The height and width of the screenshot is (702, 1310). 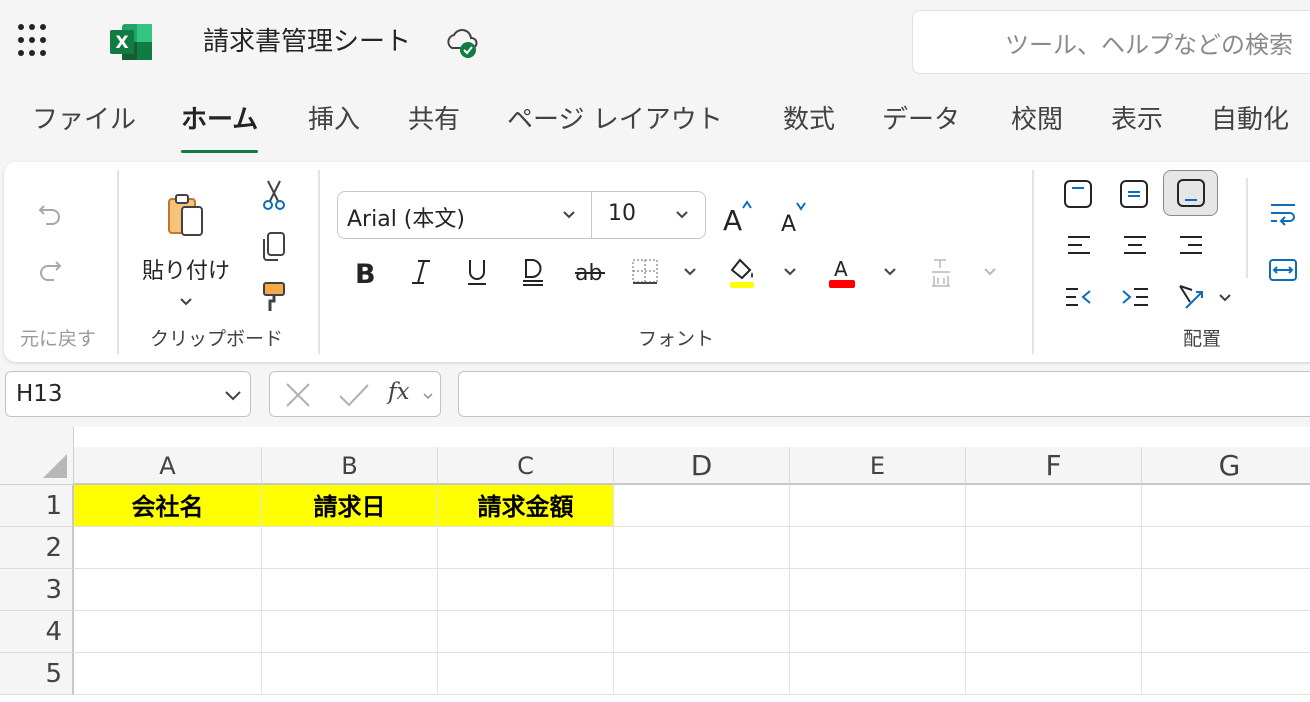 What do you see at coordinates (702, 548) in the screenshot?
I see `cell-d2` at bounding box center [702, 548].